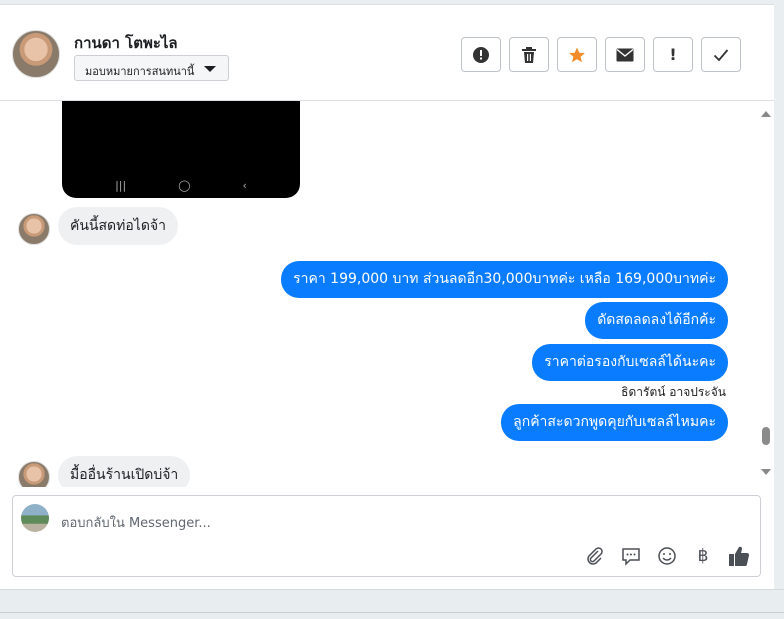  What do you see at coordinates (766, 472) in the screenshot?
I see `scroll-down-arrow-icon` at bounding box center [766, 472].